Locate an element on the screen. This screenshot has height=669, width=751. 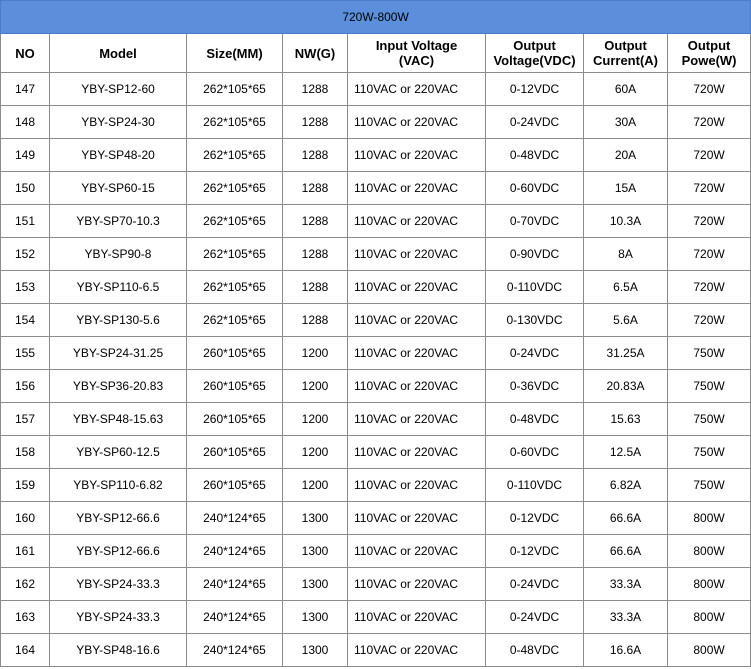
cell-model: YBY-SP24-30 is located at coordinates (118, 122).